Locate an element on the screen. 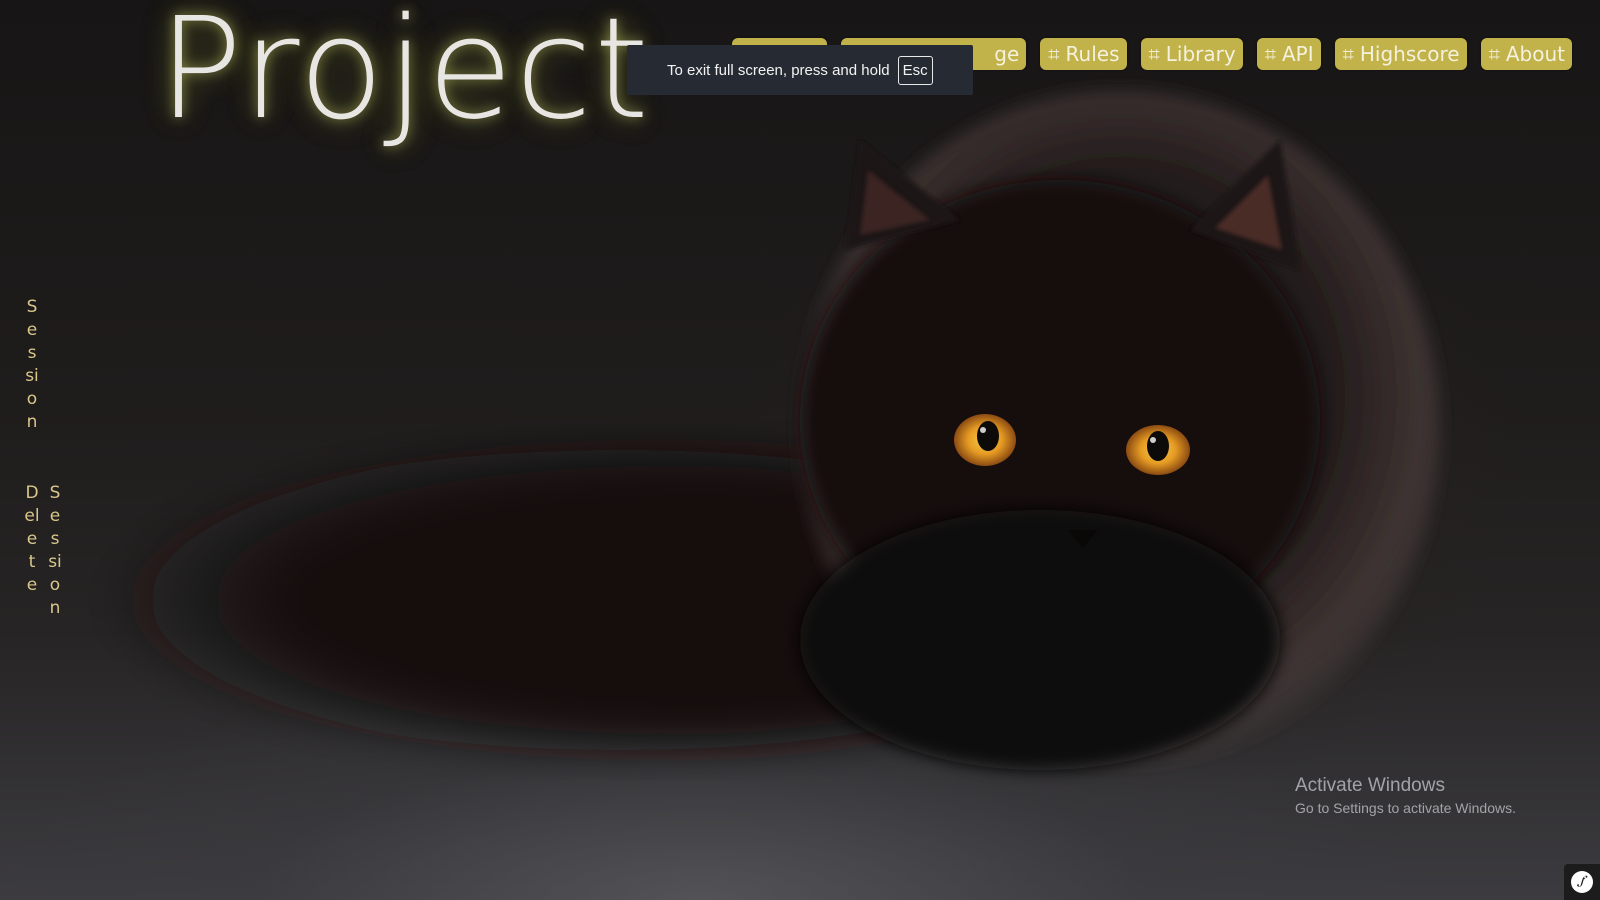 Image resolution: width=1600 pixels, height=900 pixels. nav-button-label: Library is located at coordinates (1200, 54).